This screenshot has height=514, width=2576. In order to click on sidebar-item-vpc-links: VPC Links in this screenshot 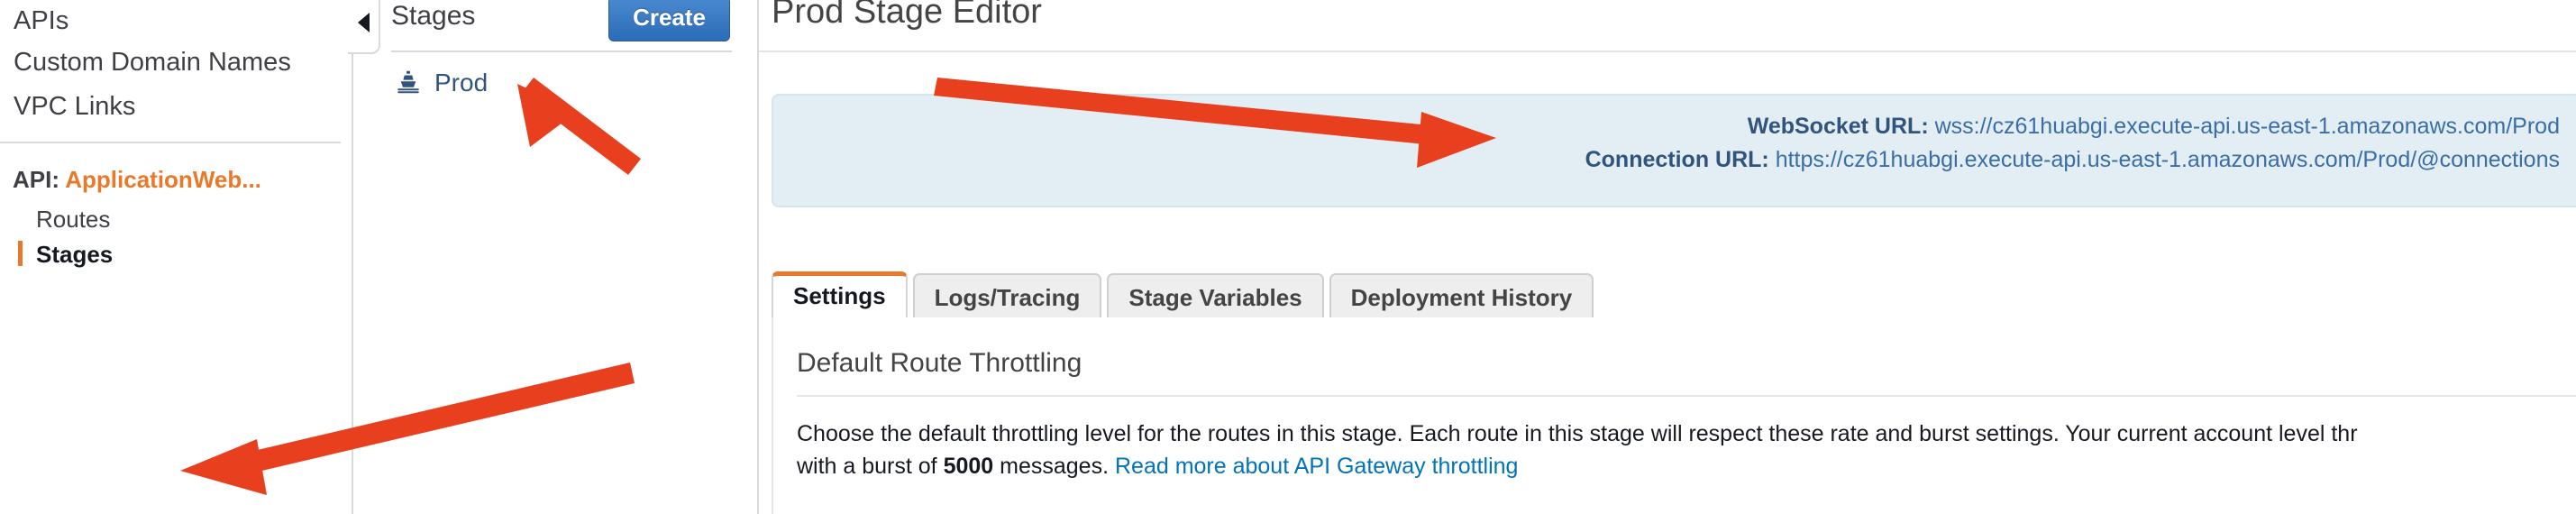, I will do `click(67, 107)`.